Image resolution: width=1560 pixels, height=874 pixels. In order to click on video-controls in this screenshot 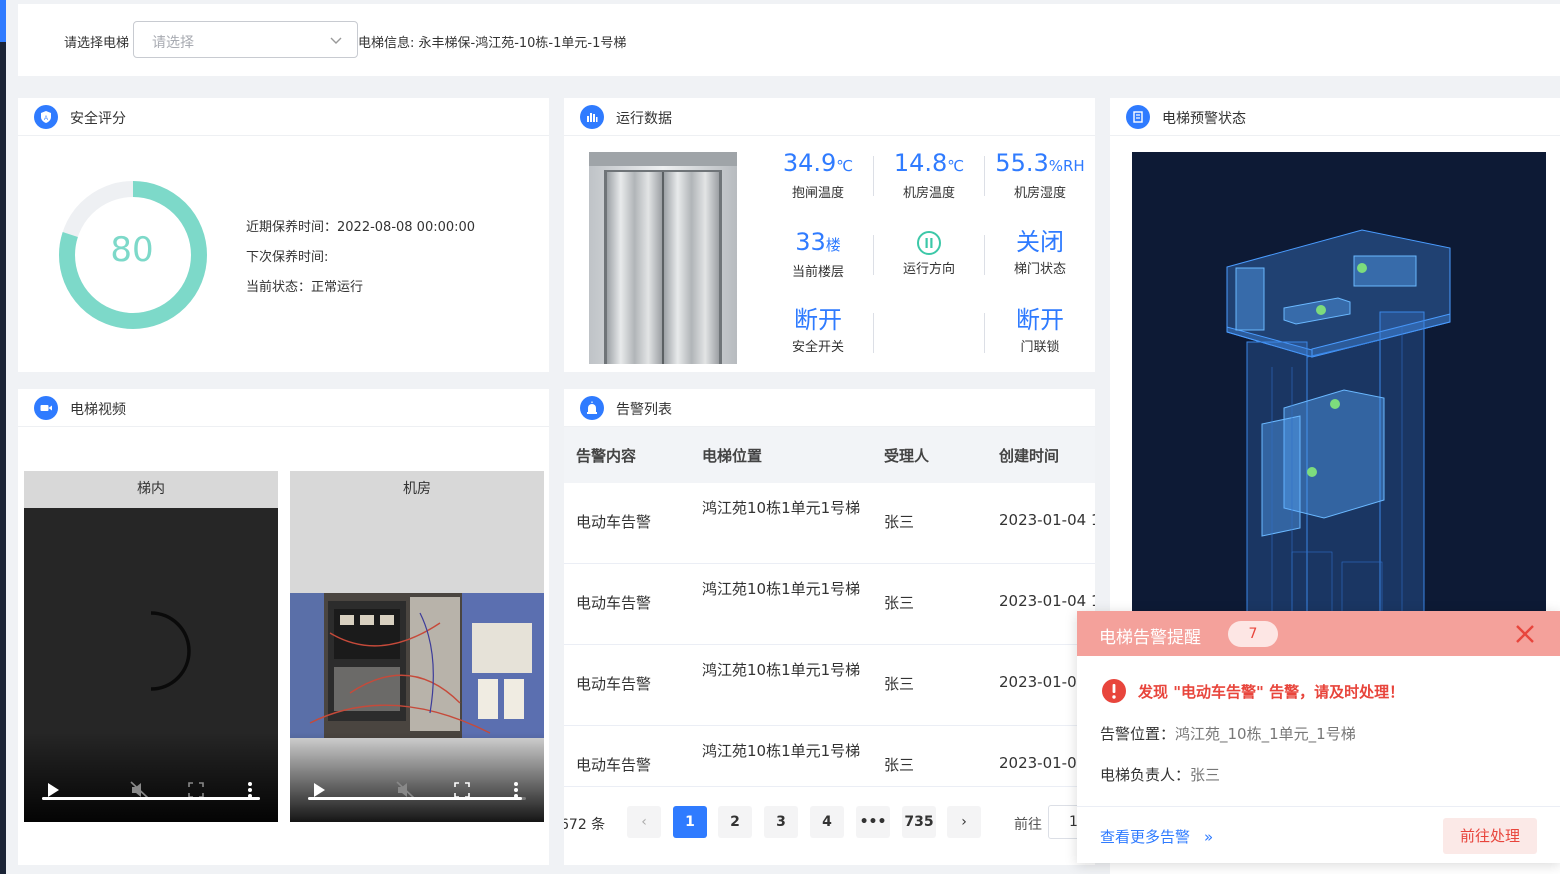, I will do `click(151, 777)`.